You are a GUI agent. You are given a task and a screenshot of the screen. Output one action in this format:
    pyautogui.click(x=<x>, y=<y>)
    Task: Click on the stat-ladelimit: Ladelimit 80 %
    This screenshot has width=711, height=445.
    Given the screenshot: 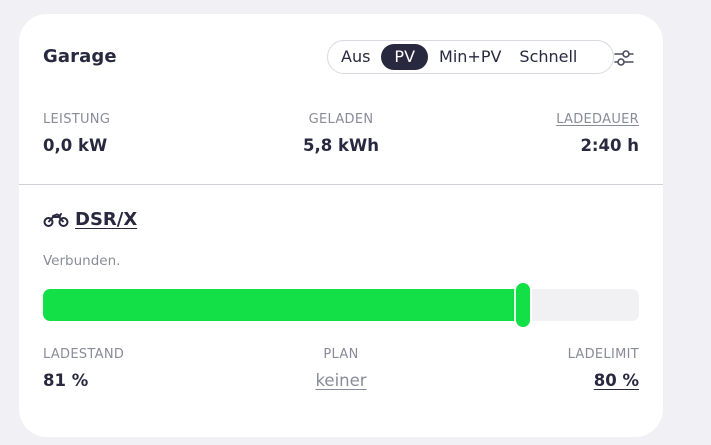 What is the action you would take?
    pyautogui.click(x=603, y=368)
    